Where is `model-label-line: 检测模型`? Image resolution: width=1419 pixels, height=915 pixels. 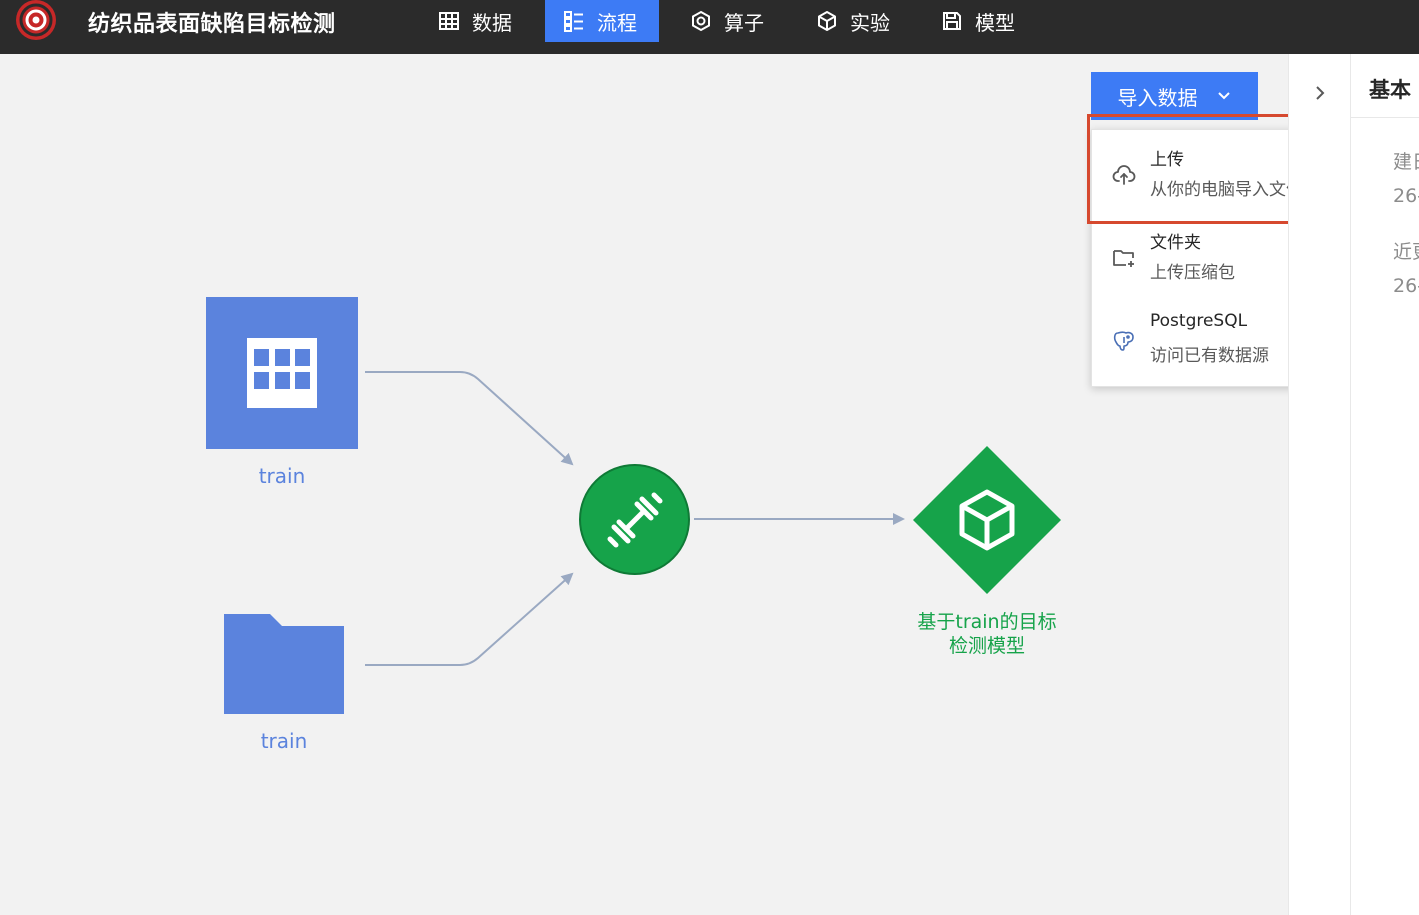
model-label-line: 检测模型 is located at coordinates (986, 646).